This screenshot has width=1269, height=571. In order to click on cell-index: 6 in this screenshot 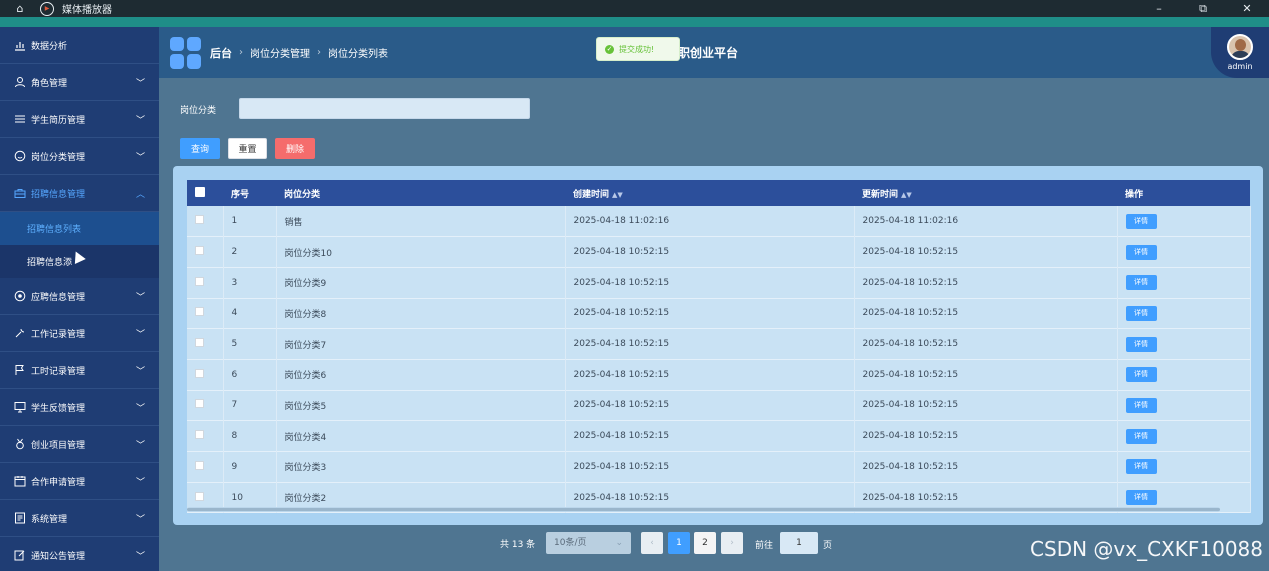, I will do `click(250, 375)`.